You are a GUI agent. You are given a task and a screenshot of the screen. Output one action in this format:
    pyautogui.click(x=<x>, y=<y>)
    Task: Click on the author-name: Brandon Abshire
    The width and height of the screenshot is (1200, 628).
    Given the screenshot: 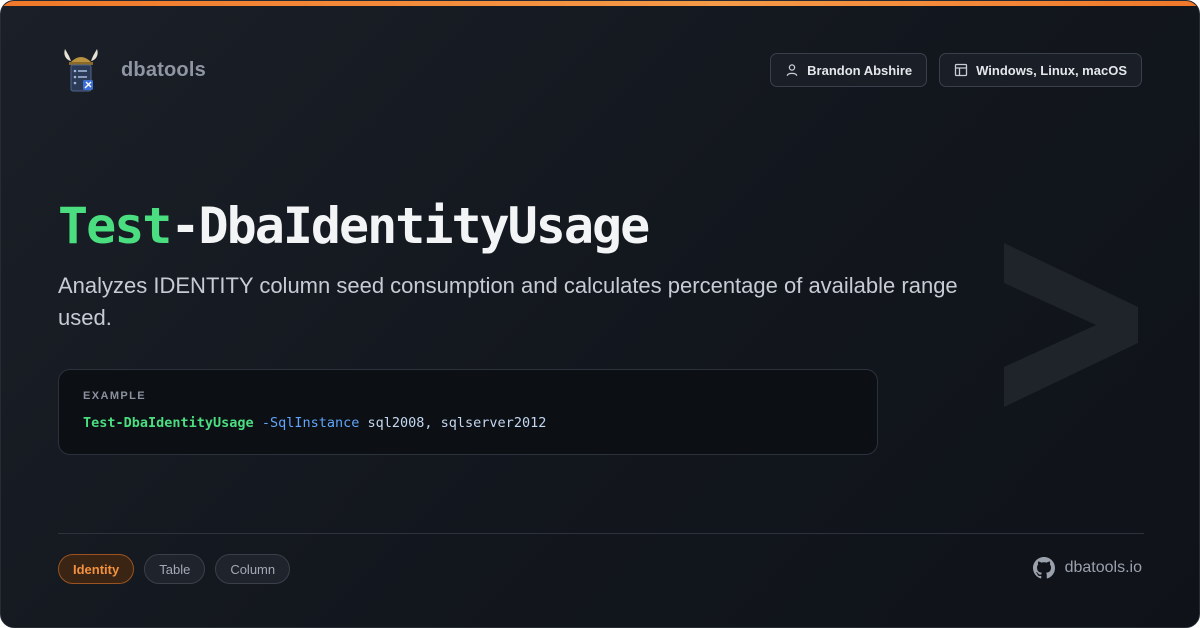 What is the action you would take?
    pyautogui.click(x=860, y=70)
    